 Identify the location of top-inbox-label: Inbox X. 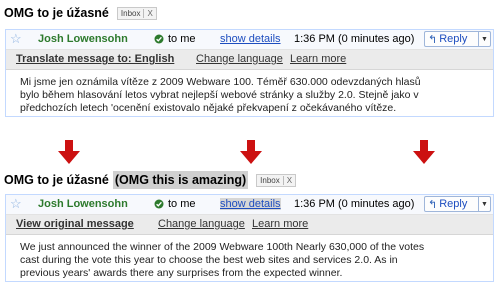
(136, 13).